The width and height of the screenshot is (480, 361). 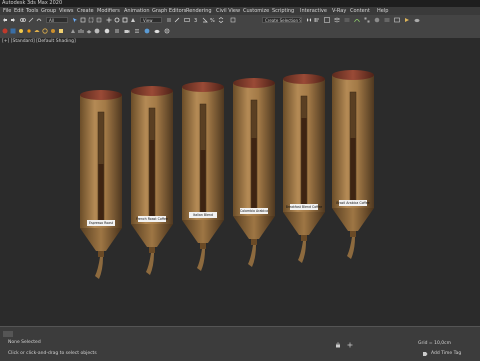 What do you see at coordinates (382, 11) in the screenshot?
I see `menu-help: Help` at bounding box center [382, 11].